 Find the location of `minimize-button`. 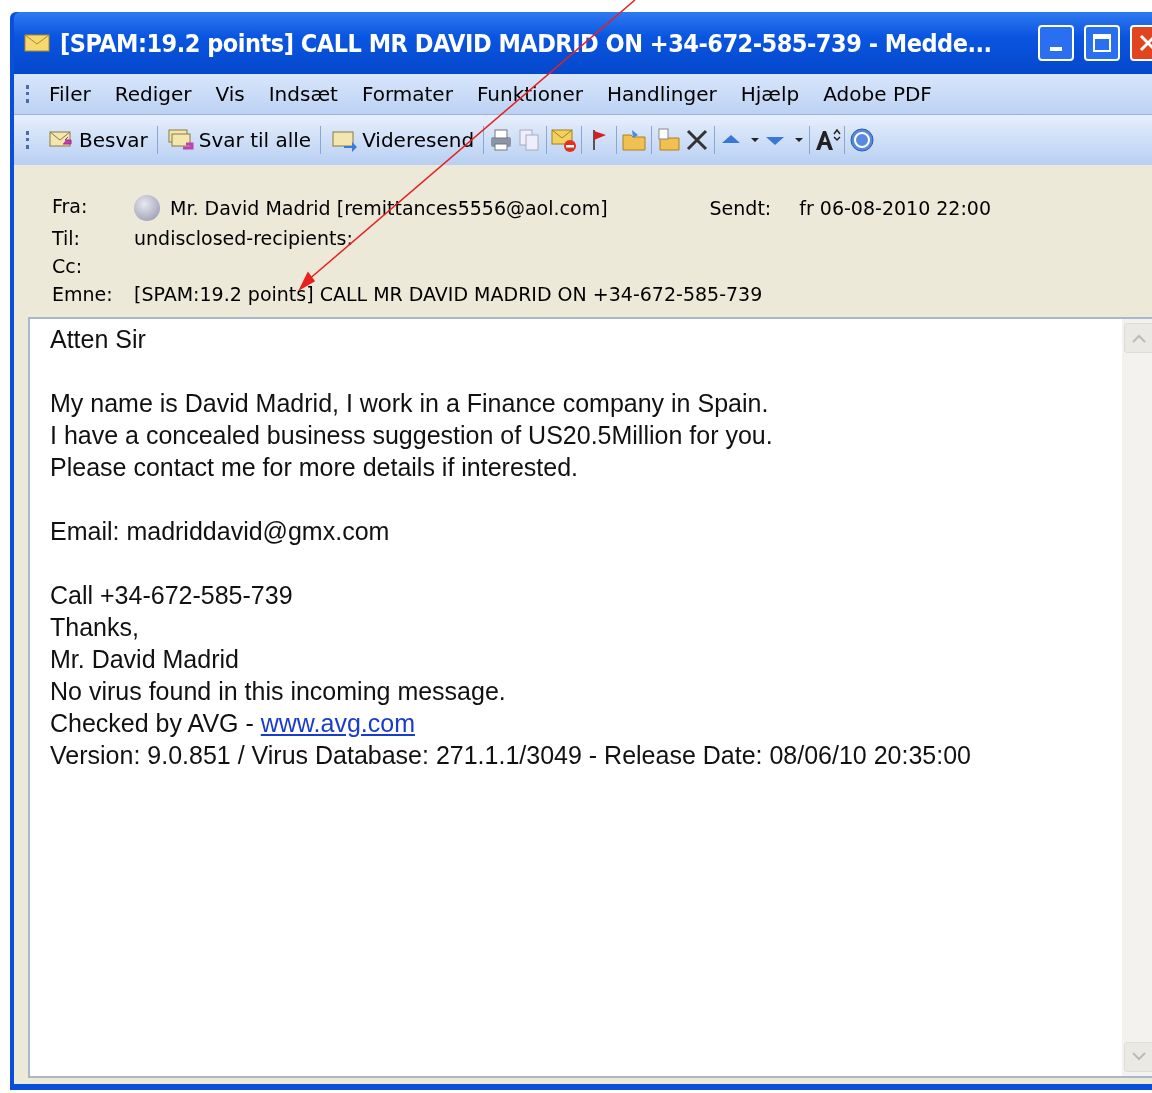

minimize-button is located at coordinates (1056, 43).